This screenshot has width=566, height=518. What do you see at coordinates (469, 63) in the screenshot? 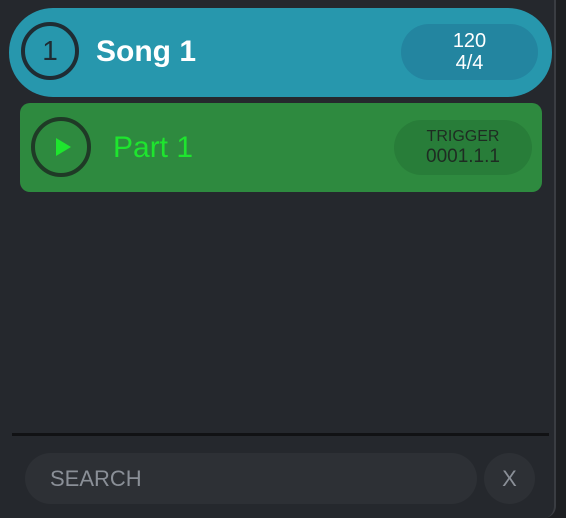
I see `song-time-signature: 4/4` at bounding box center [469, 63].